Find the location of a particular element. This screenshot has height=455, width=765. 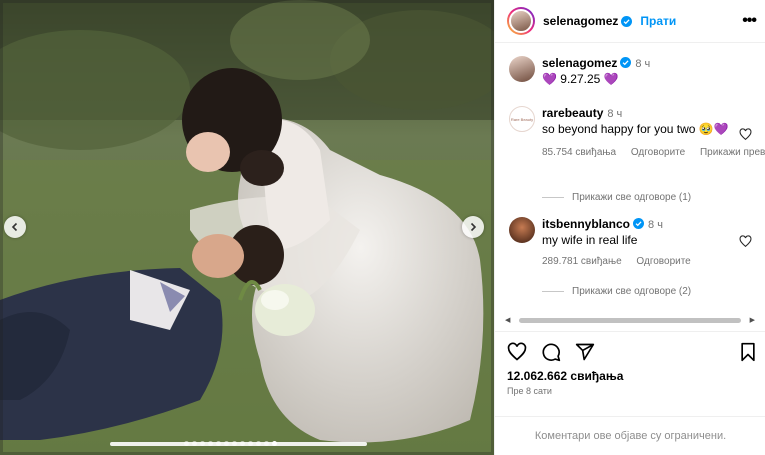

share-icon is located at coordinates (585, 352).